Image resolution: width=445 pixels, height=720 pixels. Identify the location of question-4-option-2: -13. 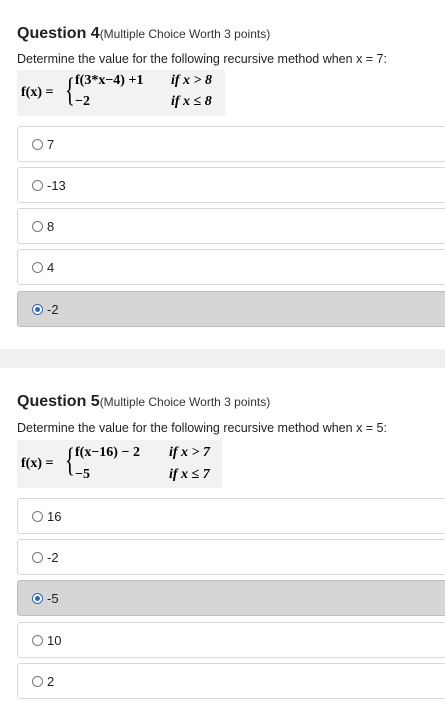
(231, 185).